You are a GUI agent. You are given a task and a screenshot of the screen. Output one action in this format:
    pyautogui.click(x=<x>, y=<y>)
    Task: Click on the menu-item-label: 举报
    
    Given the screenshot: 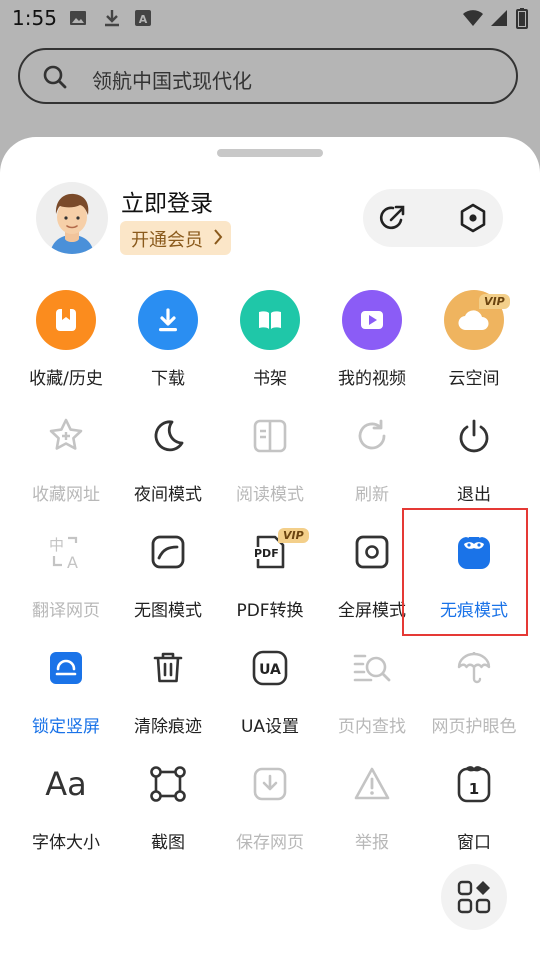 What is the action you would take?
    pyautogui.click(x=372, y=843)
    